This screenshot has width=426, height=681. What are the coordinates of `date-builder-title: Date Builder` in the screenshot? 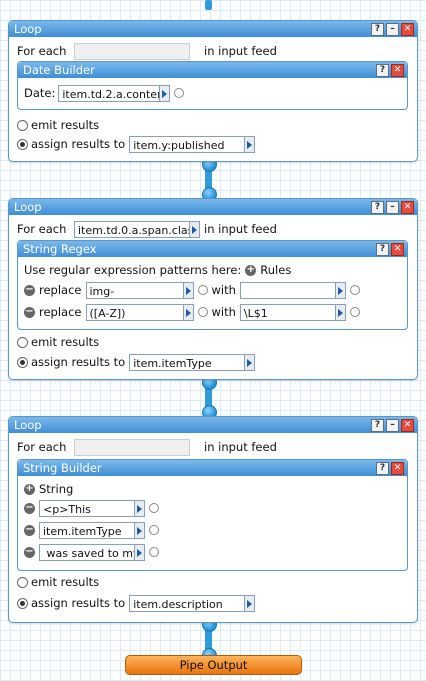 It's located at (59, 70).